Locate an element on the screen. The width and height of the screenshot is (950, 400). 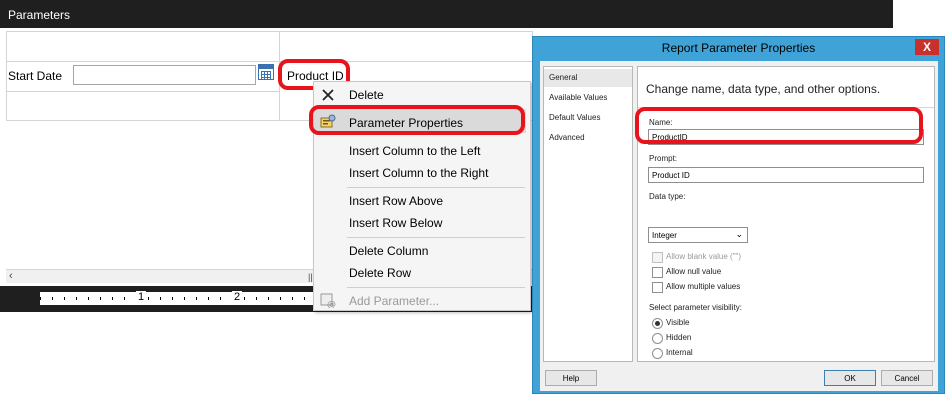
allow-multiple-checkbox is located at coordinates (657, 287).